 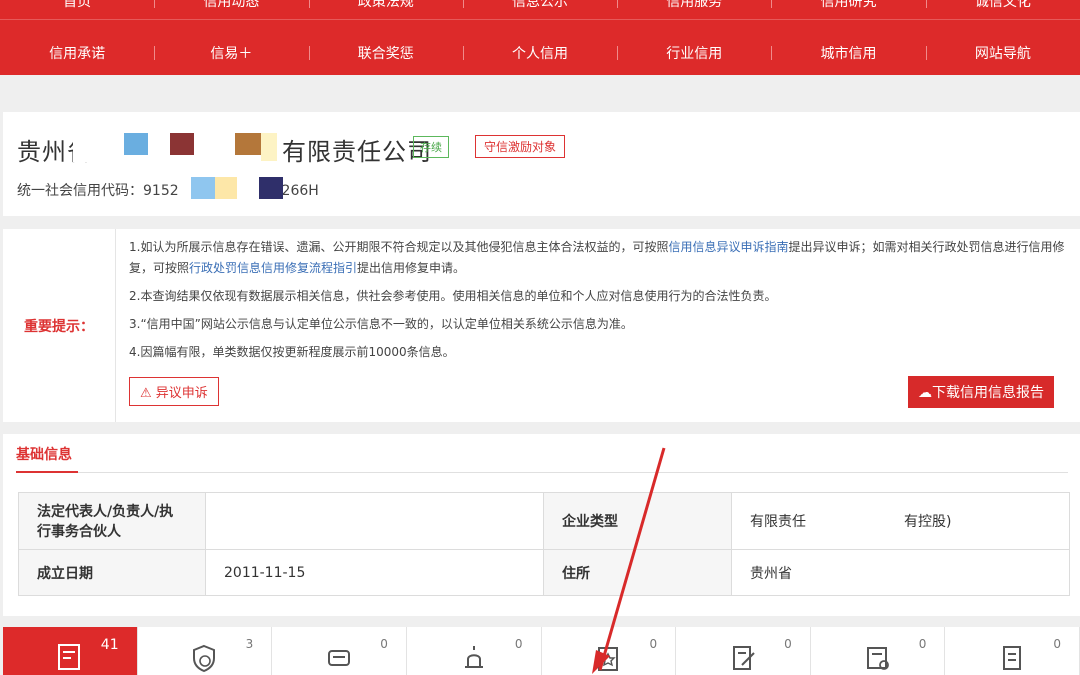 I want to click on nav-item-personal-credit: 个人信用, so click(x=539, y=53).